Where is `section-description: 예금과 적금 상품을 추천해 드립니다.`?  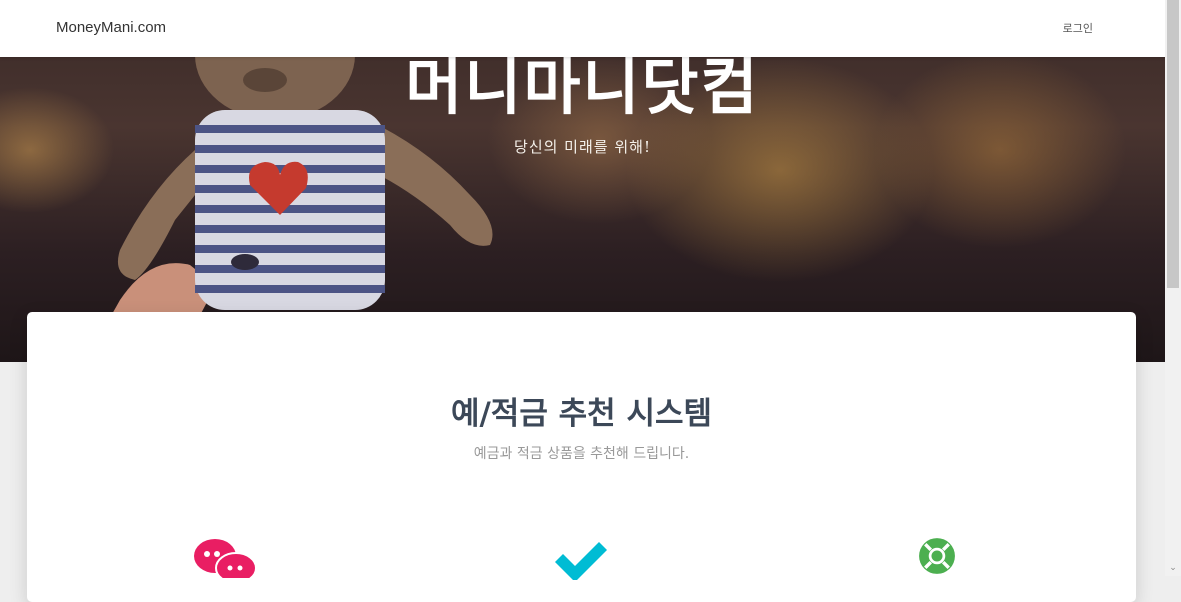
section-description: 예금과 적금 상품을 추천해 드립니다. is located at coordinates (581, 454).